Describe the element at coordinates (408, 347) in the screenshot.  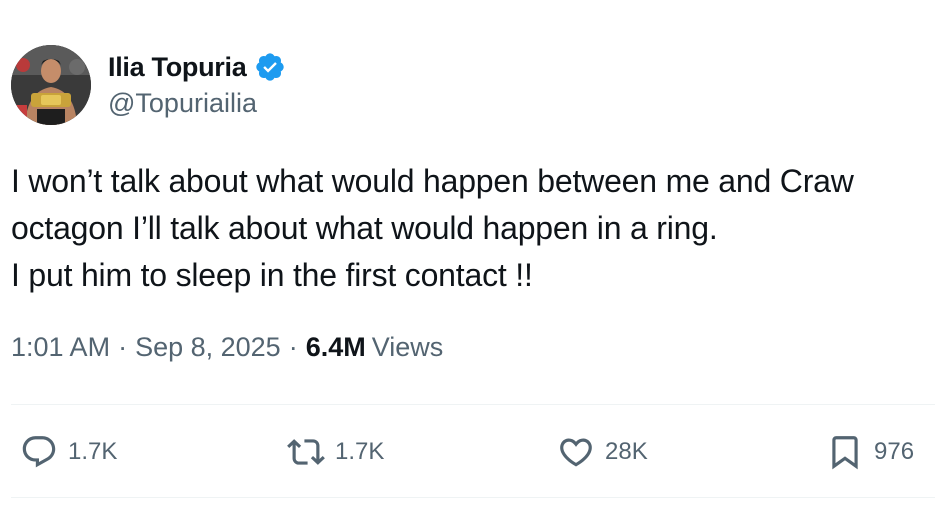
I see `views-label: Views` at that location.